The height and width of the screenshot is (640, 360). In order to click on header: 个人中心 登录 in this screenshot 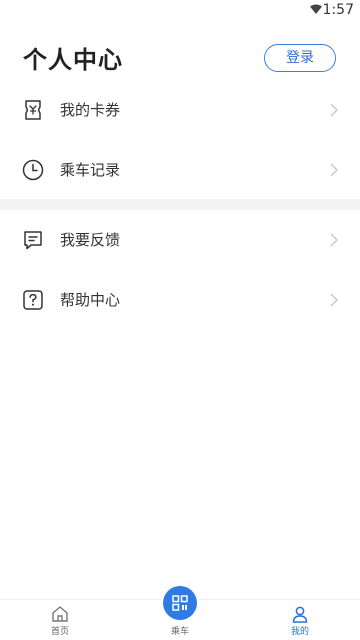, I will do `click(180, 59)`.